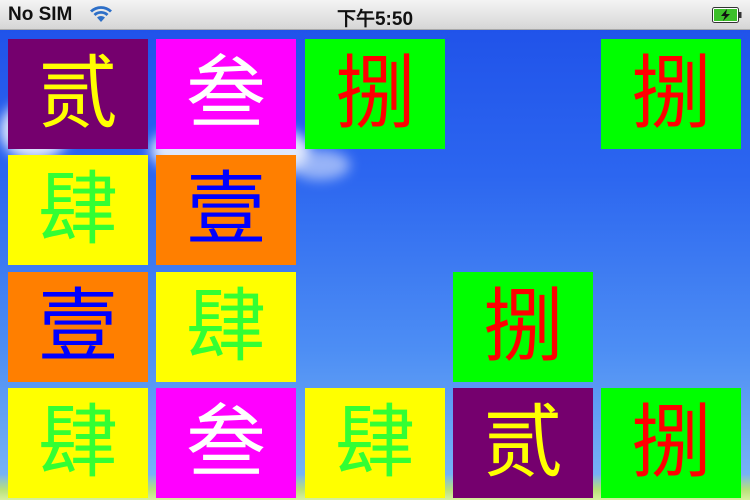  I want to click on tile-r3c1: 壹, so click(78, 327).